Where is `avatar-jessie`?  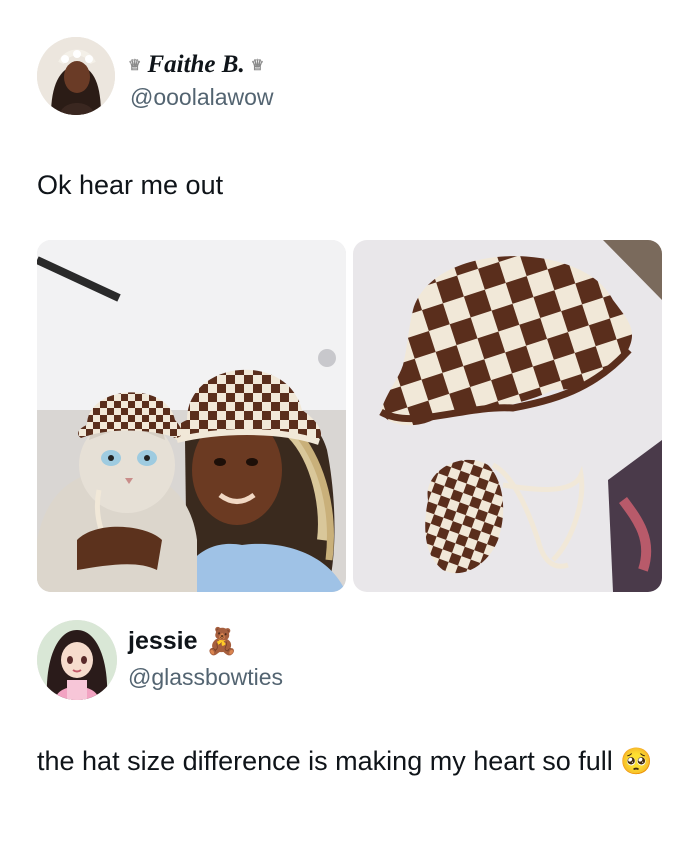
avatar-jessie is located at coordinates (77, 660).